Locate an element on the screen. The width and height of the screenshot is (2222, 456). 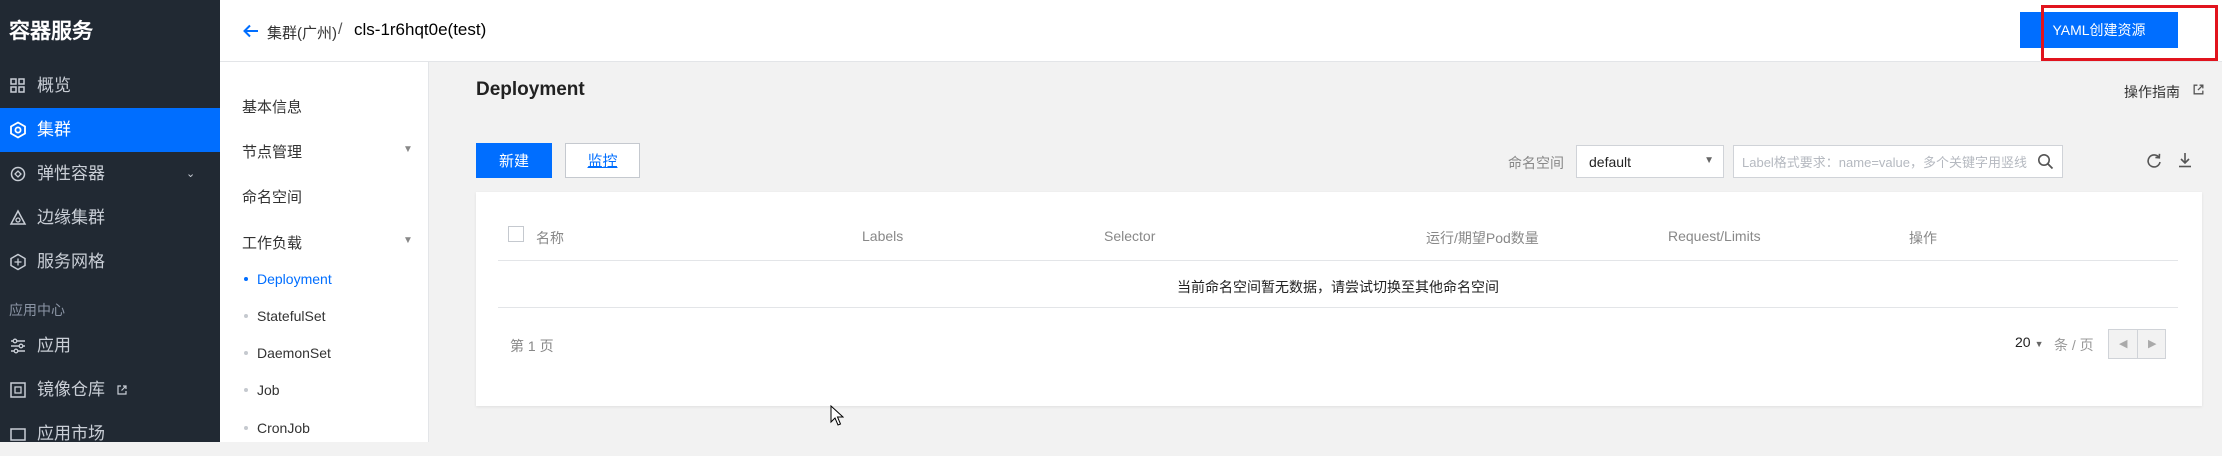
sidebar-item-label: 集群 is located at coordinates (54, 129).